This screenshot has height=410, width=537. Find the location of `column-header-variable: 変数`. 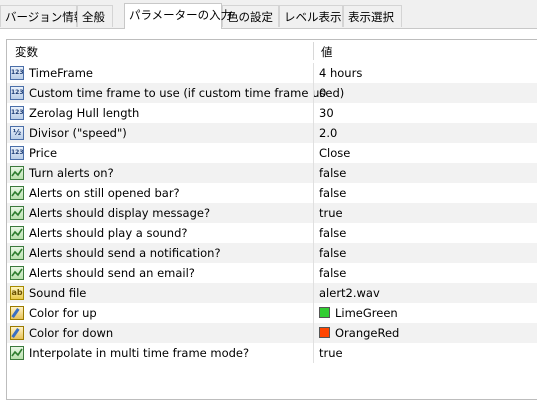

column-header-variable: 変数 is located at coordinates (26, 52).